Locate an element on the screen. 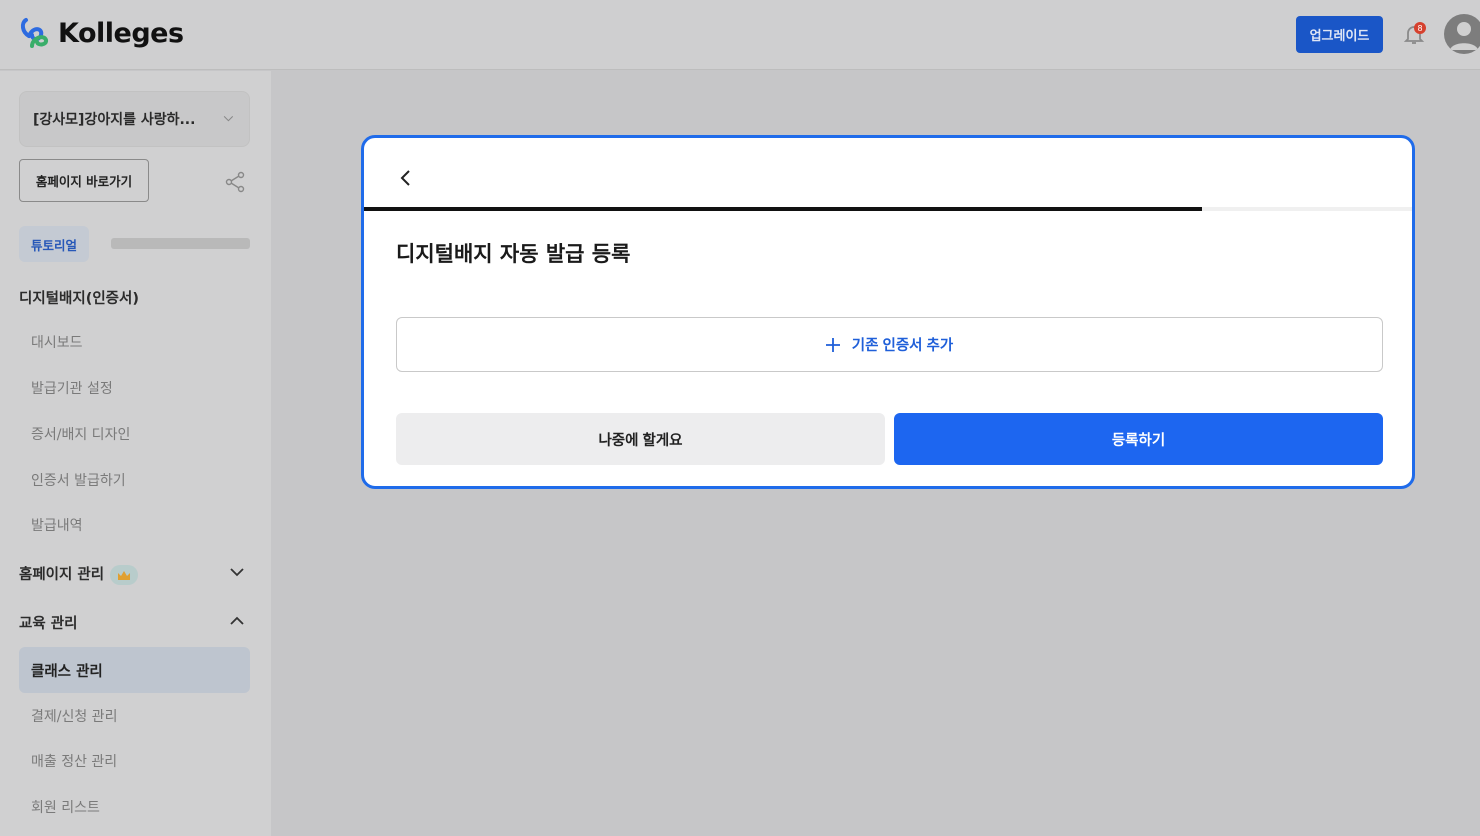 Image resolution: width=1480 pixels, height=836 pixels. chevron-down-icon: ⌵ is located at coordinates (228, 117).